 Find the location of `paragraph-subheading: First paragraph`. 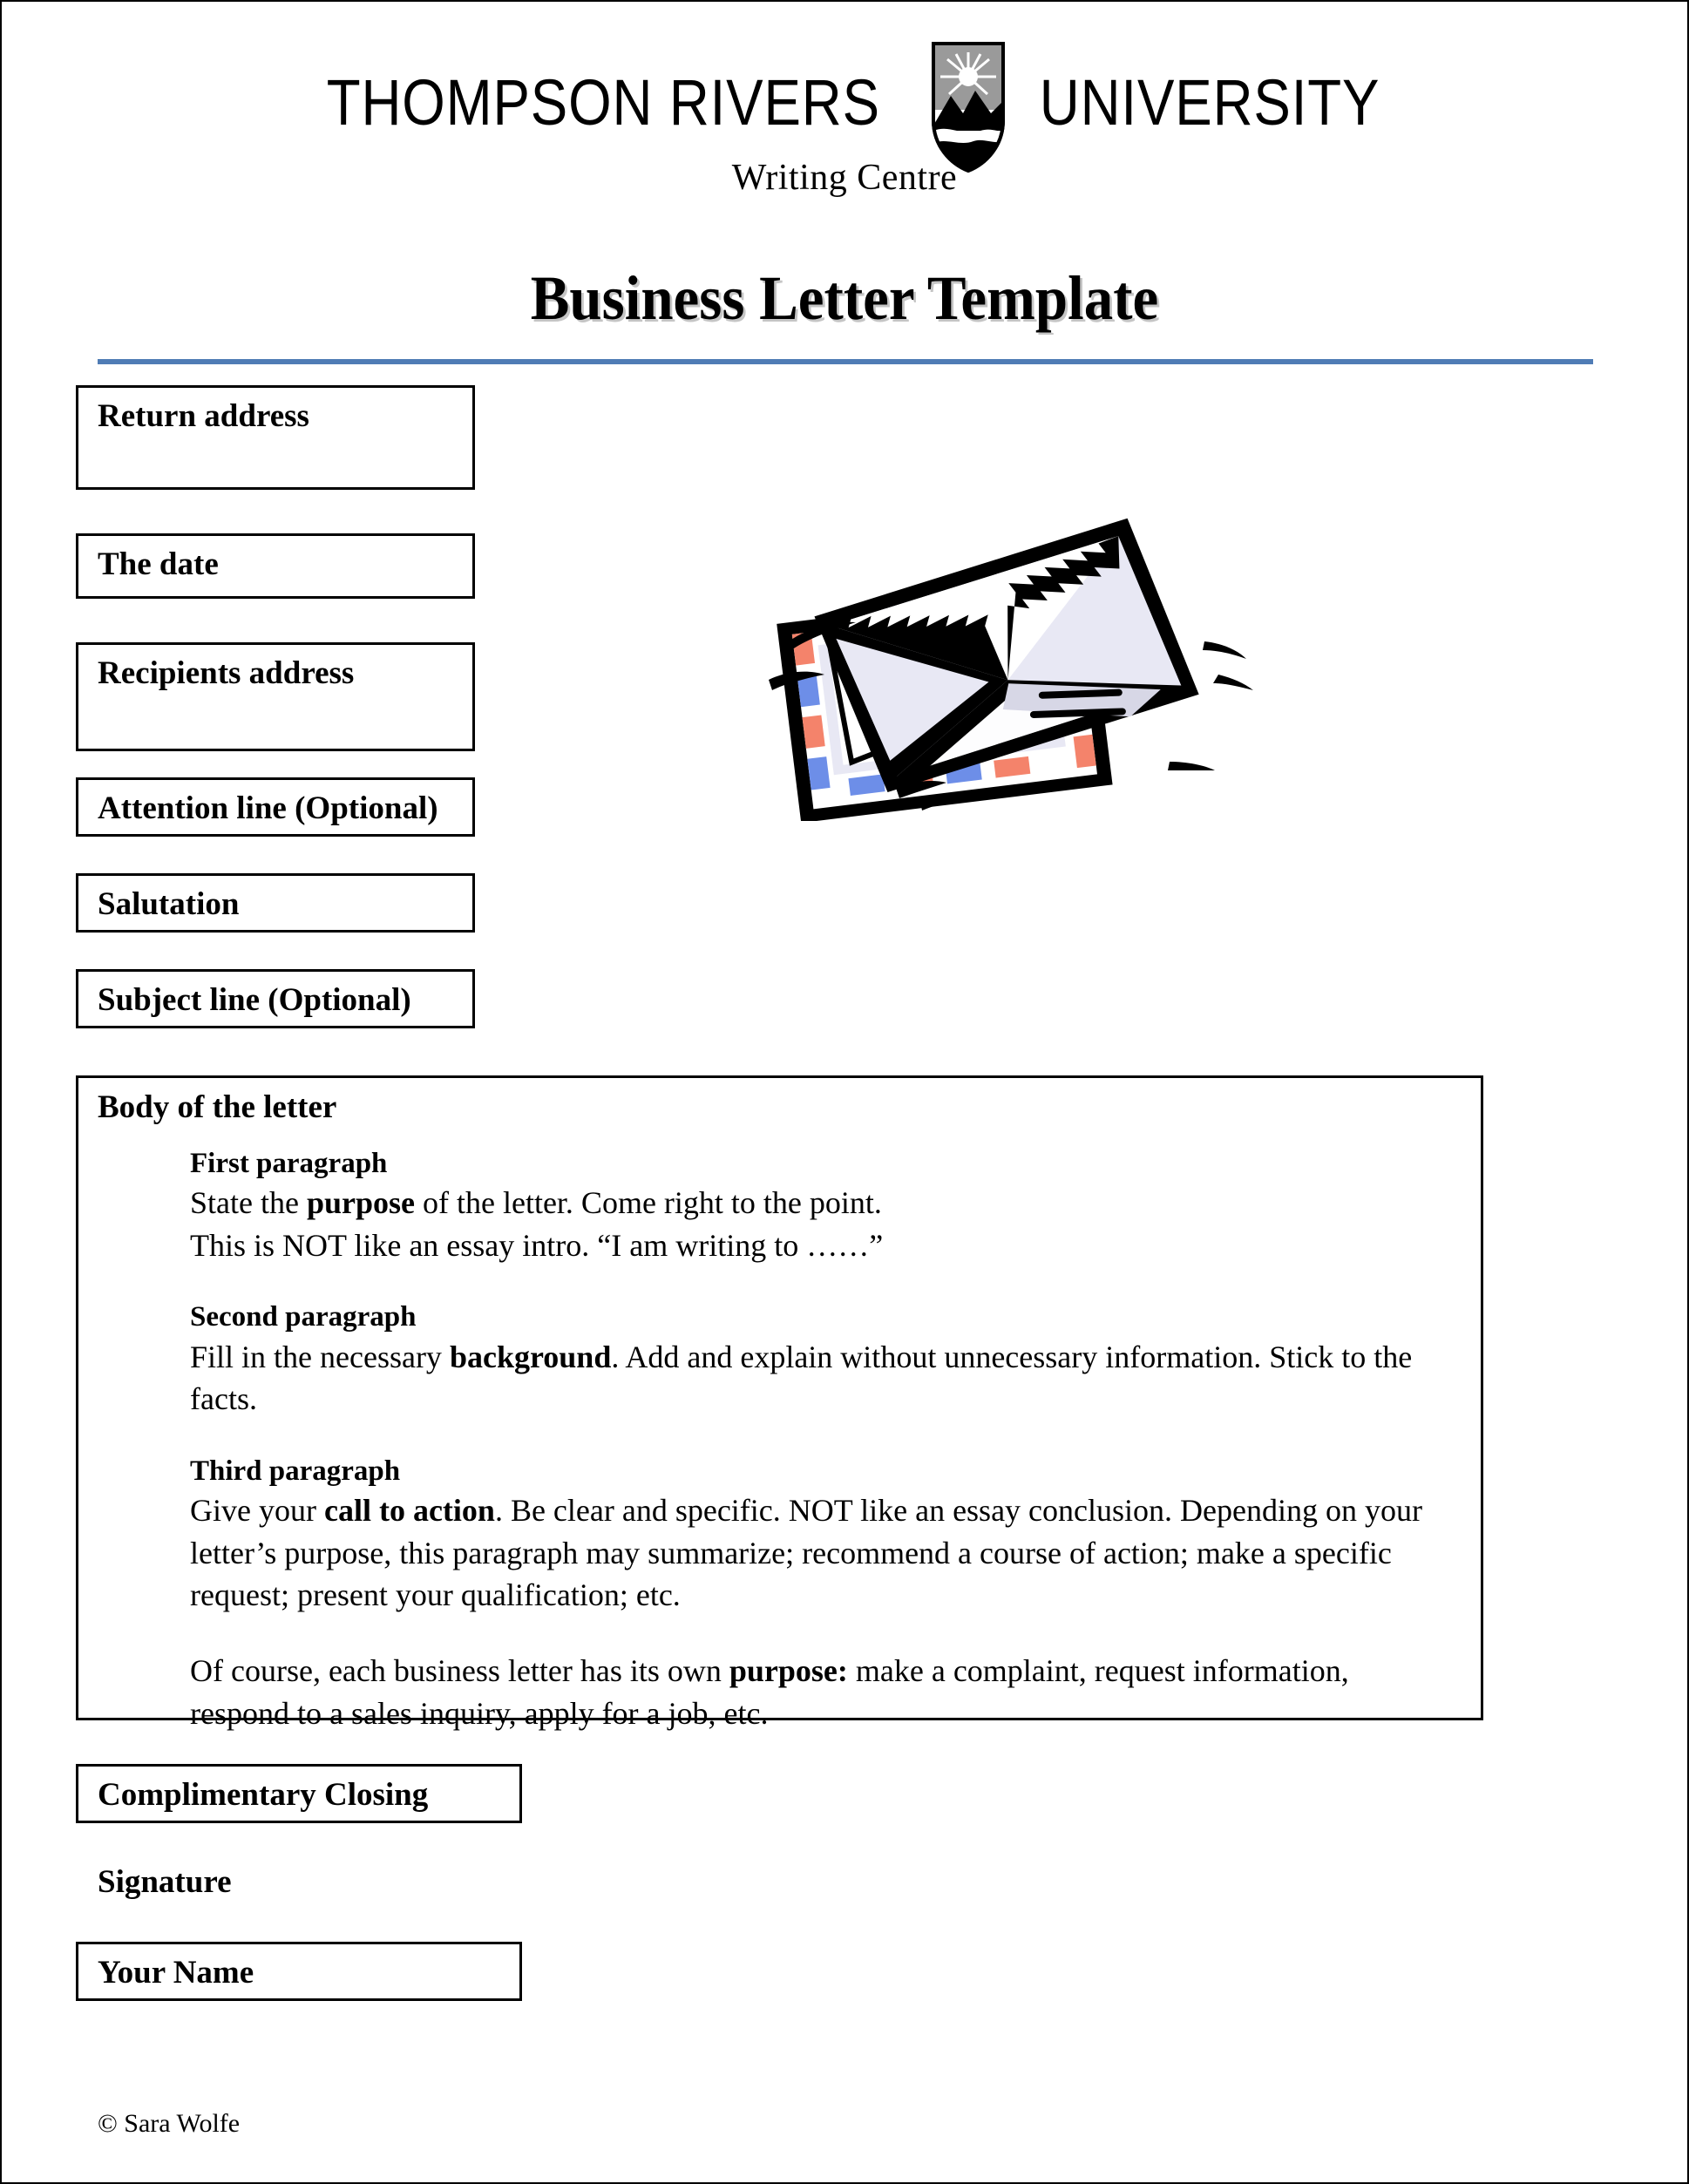

paragraph-subheading: First paragraph is located at coordinates (289, 1163).